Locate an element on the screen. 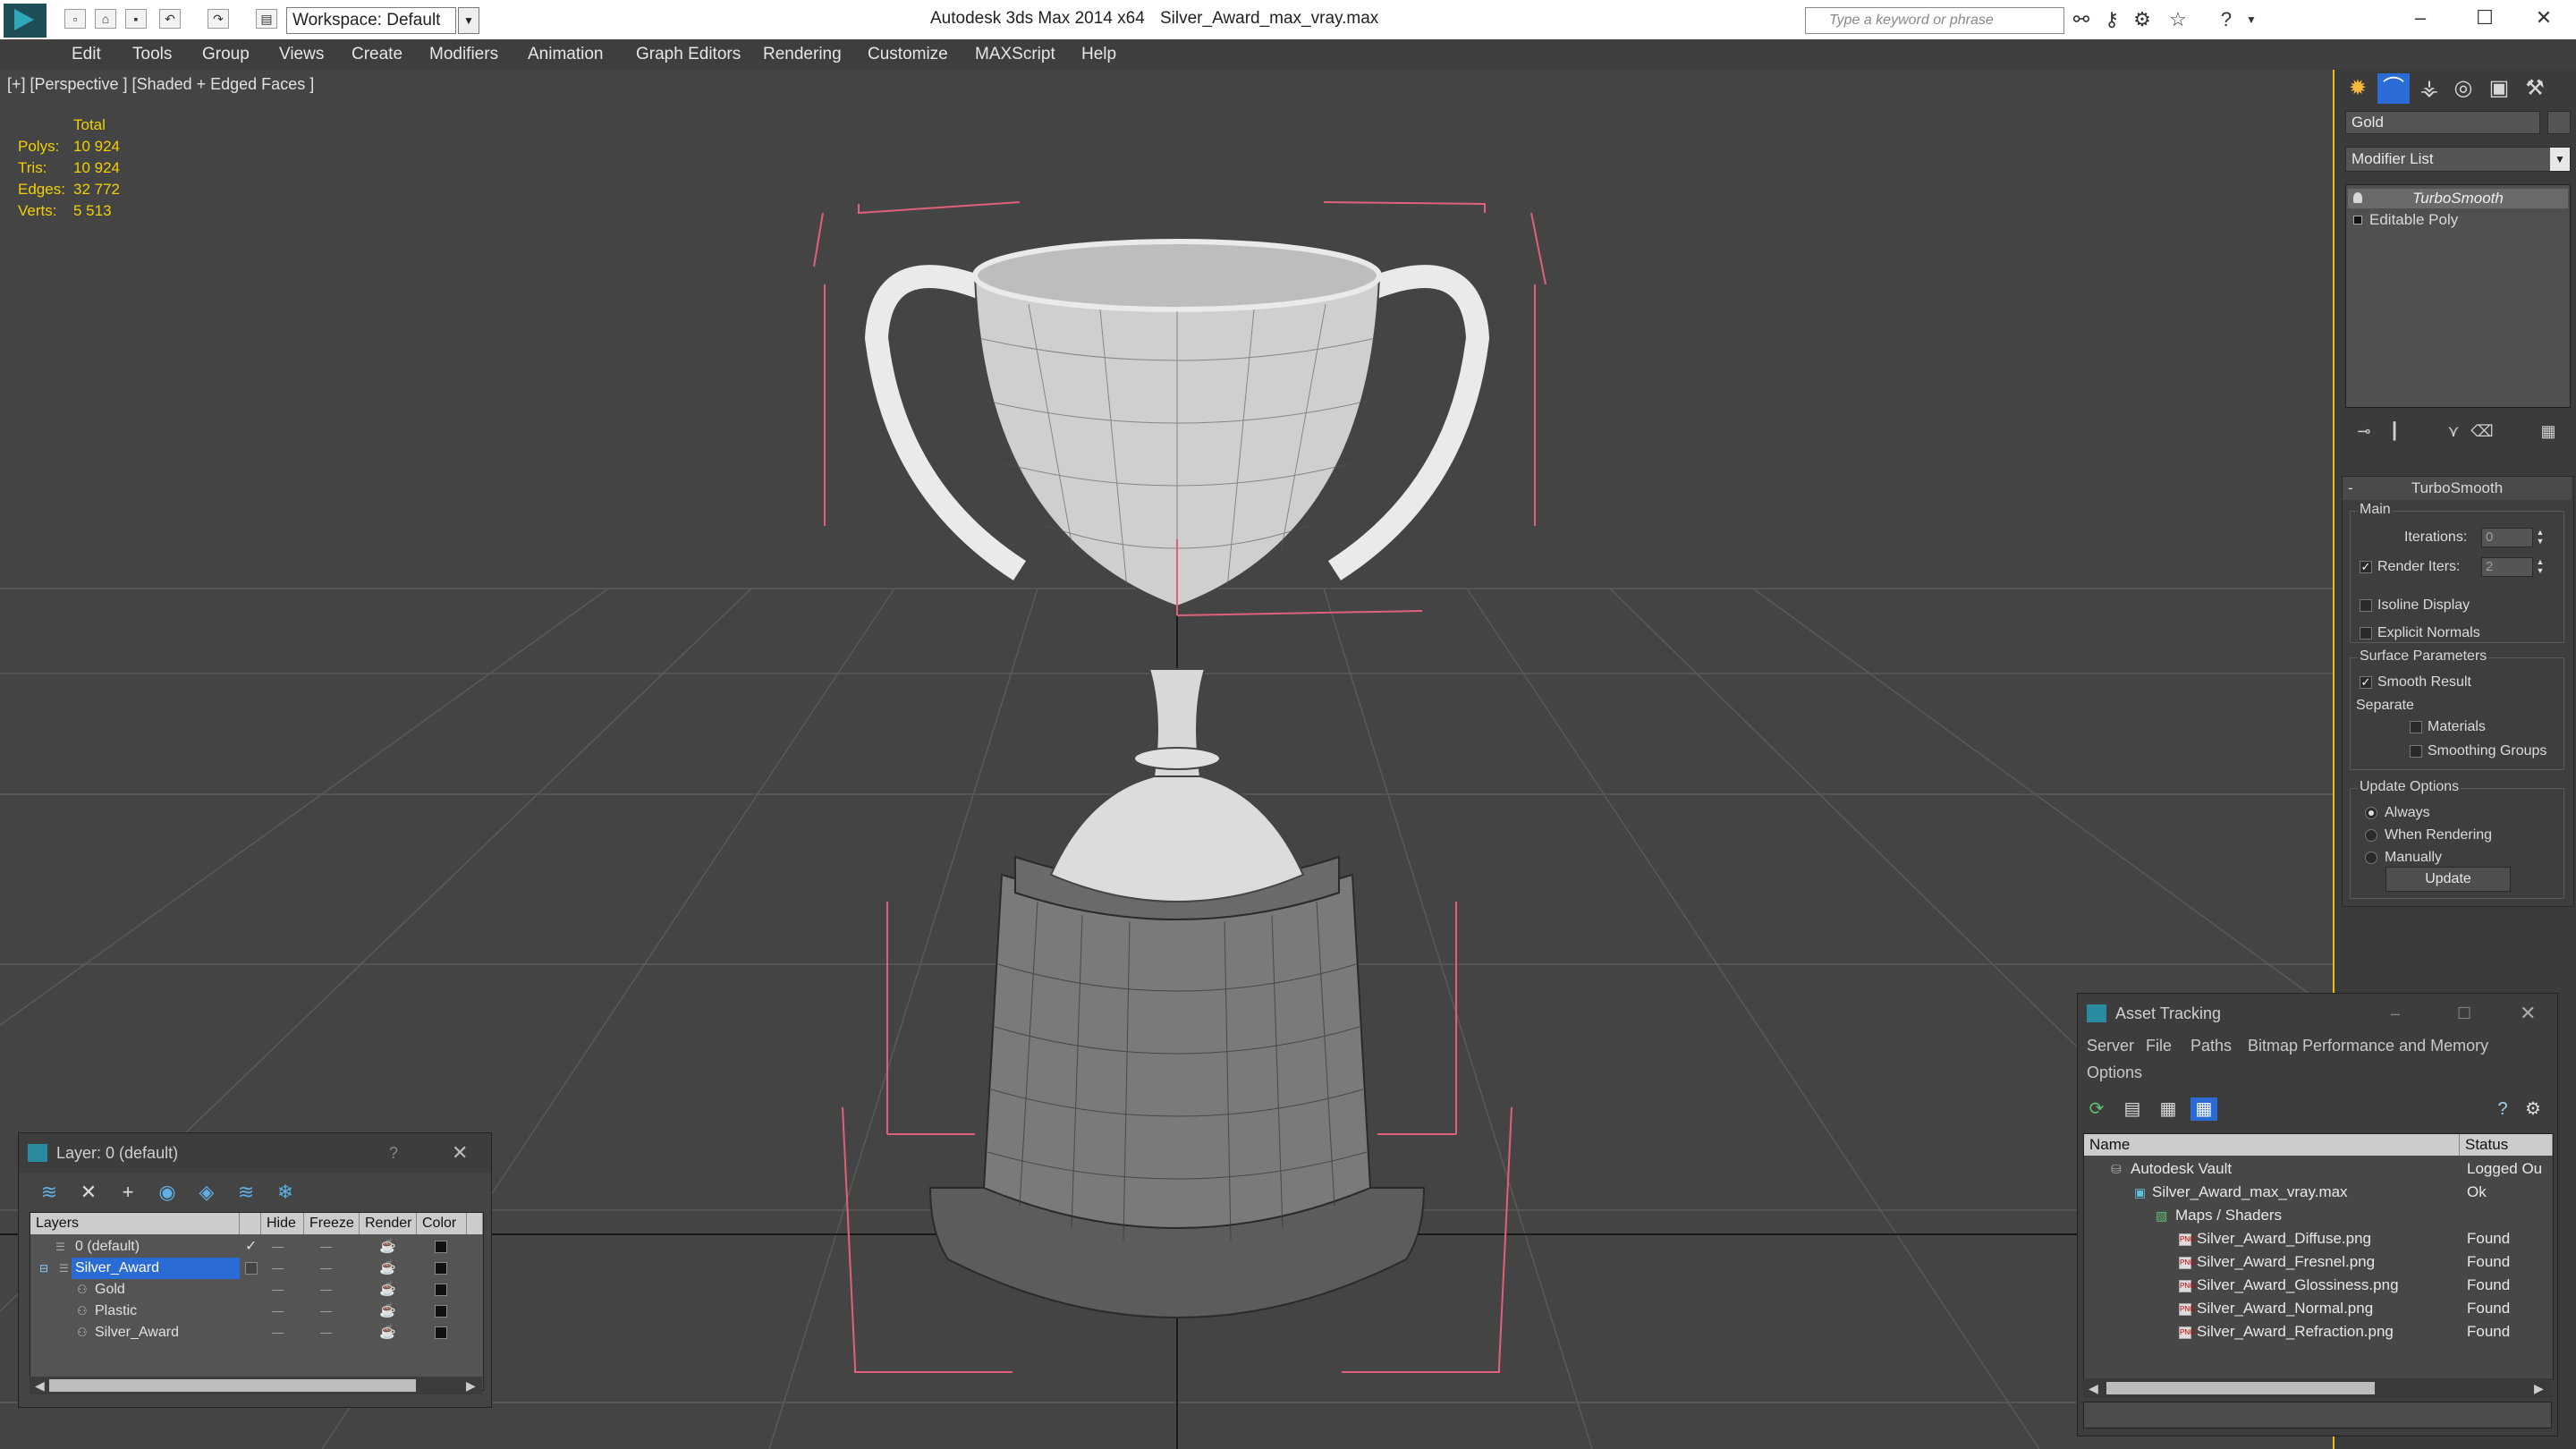 This screenshot has height=1449, width=2576. smoothing-groups-checkbox is located at coordinates (2416, 751).